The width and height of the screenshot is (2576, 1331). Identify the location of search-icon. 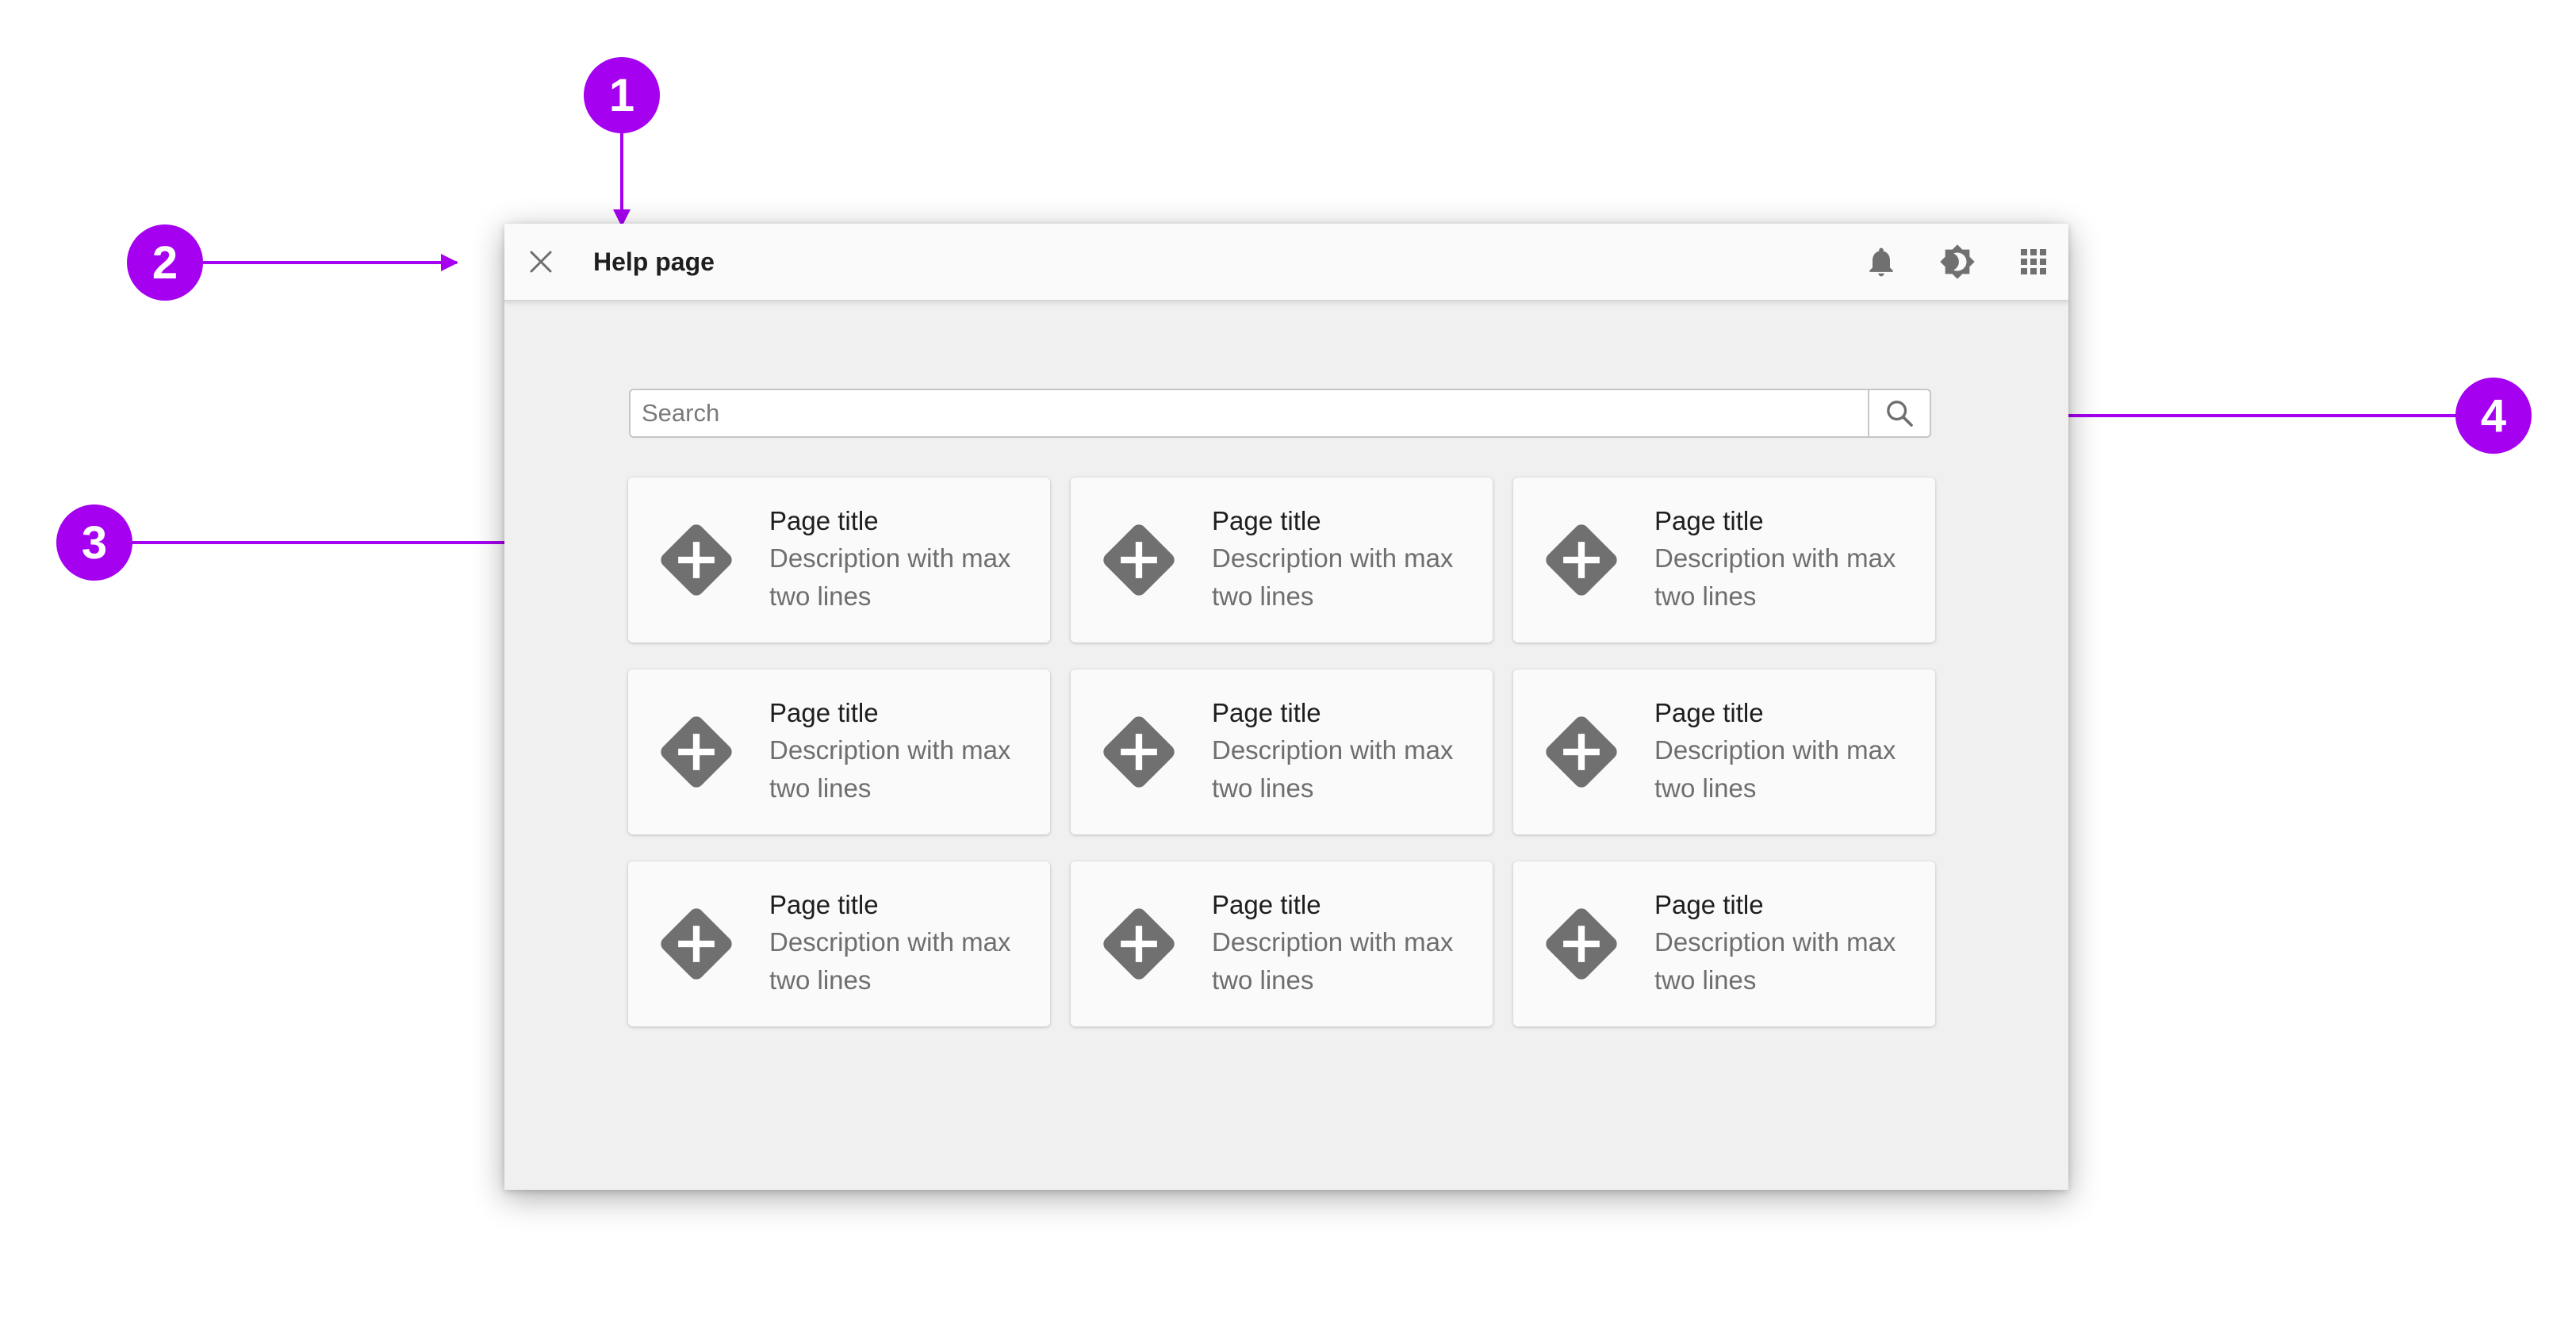
(1900, 414).